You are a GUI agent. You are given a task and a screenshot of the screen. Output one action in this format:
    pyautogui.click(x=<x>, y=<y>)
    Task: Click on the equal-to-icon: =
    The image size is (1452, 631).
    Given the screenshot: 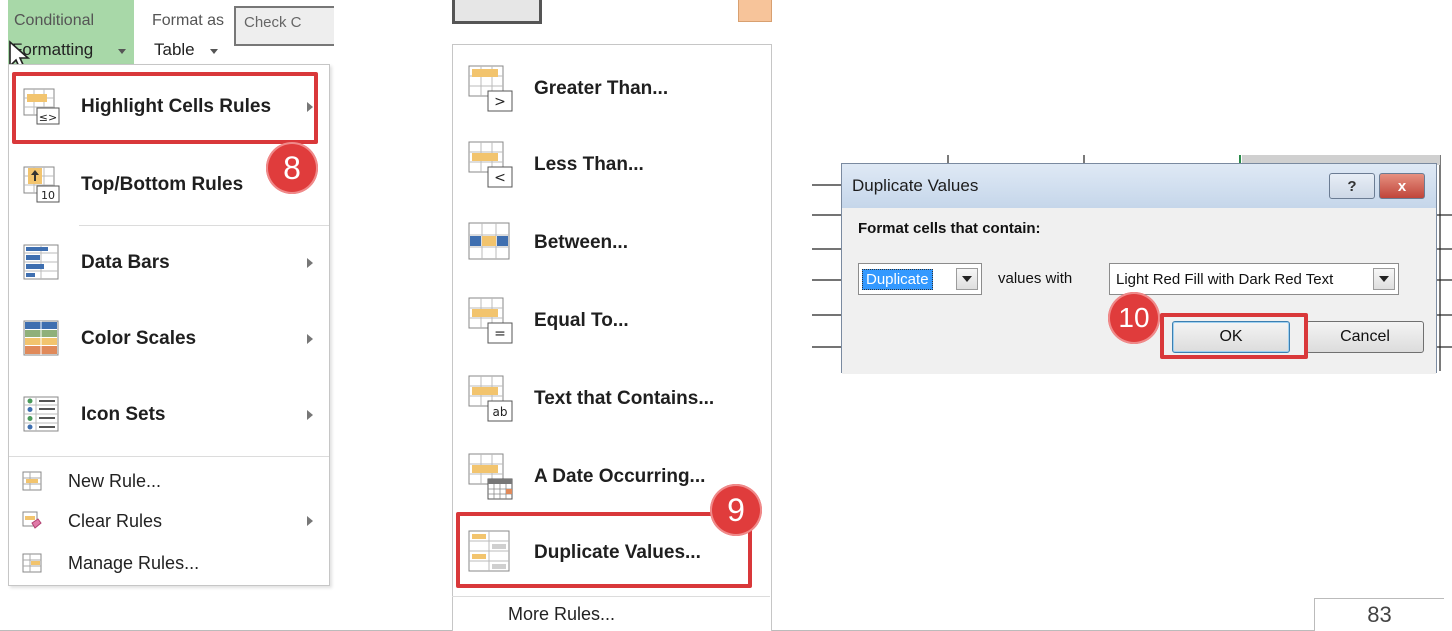 What is the action you would take?
    pyautogui.click(x=490, y=320)
    